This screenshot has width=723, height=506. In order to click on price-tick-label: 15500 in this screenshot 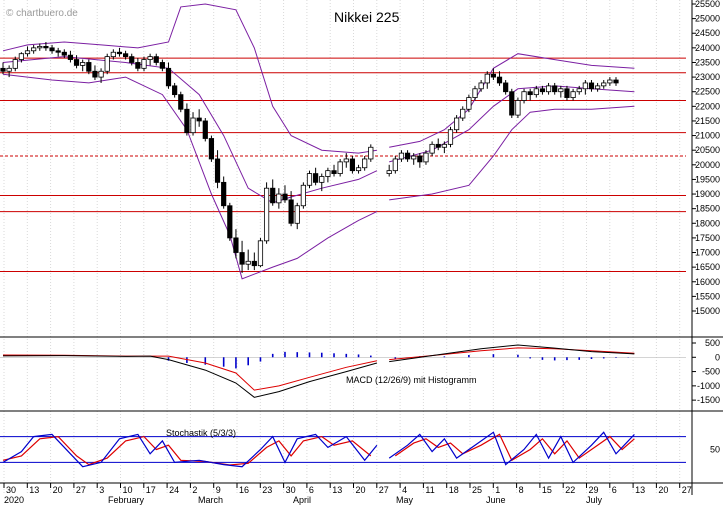, I will do `click(707, 296)`.